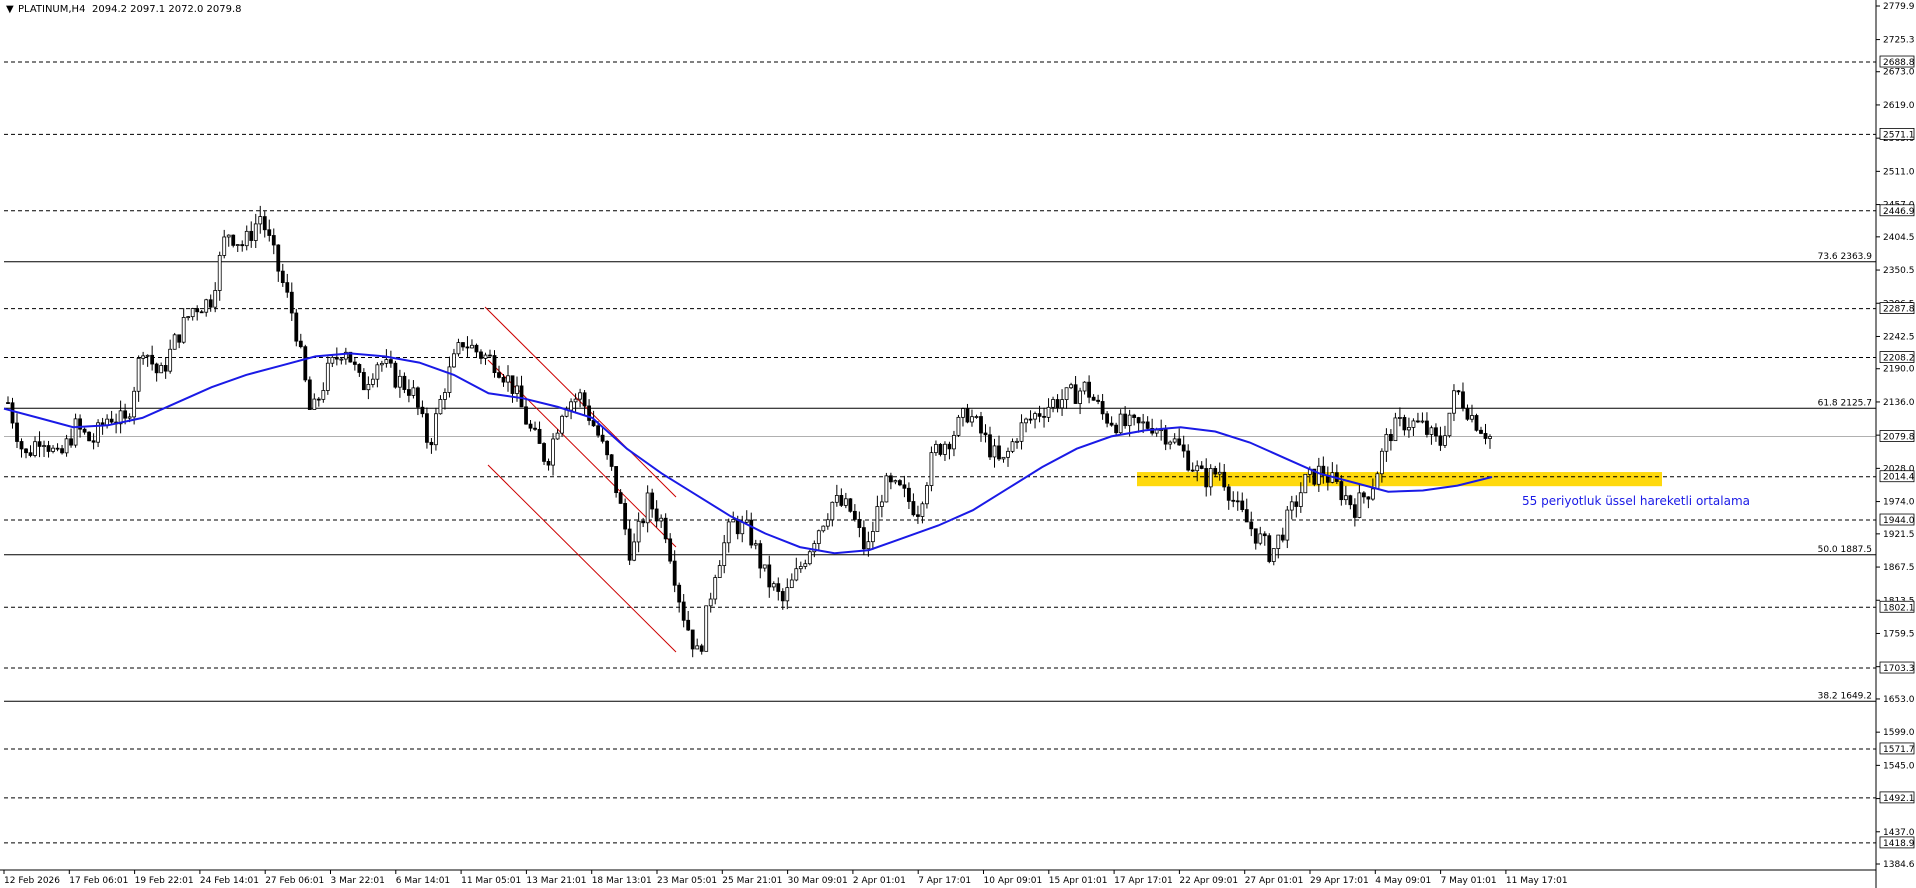  What do you see at coordinates (1078, 881) in the screenshot?
I see `time-tick-label: 15 Apr 01:01` at bounding box center [1078, 881].